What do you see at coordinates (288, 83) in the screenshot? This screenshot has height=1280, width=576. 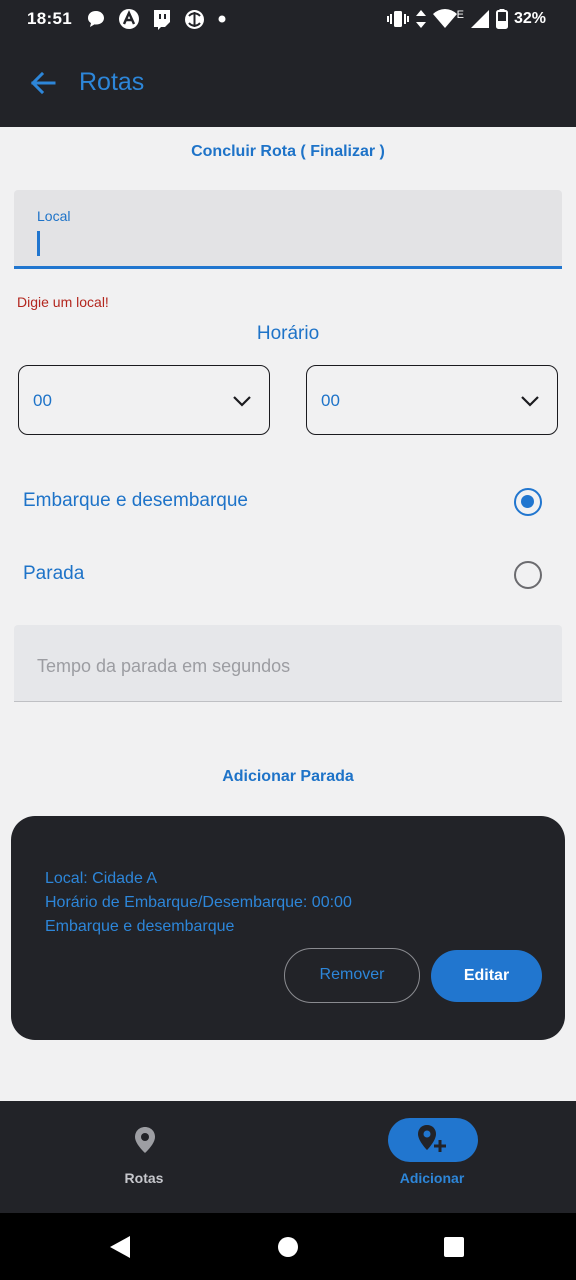 I see `app-bar: Rotas` at bounding box center [288, 83].